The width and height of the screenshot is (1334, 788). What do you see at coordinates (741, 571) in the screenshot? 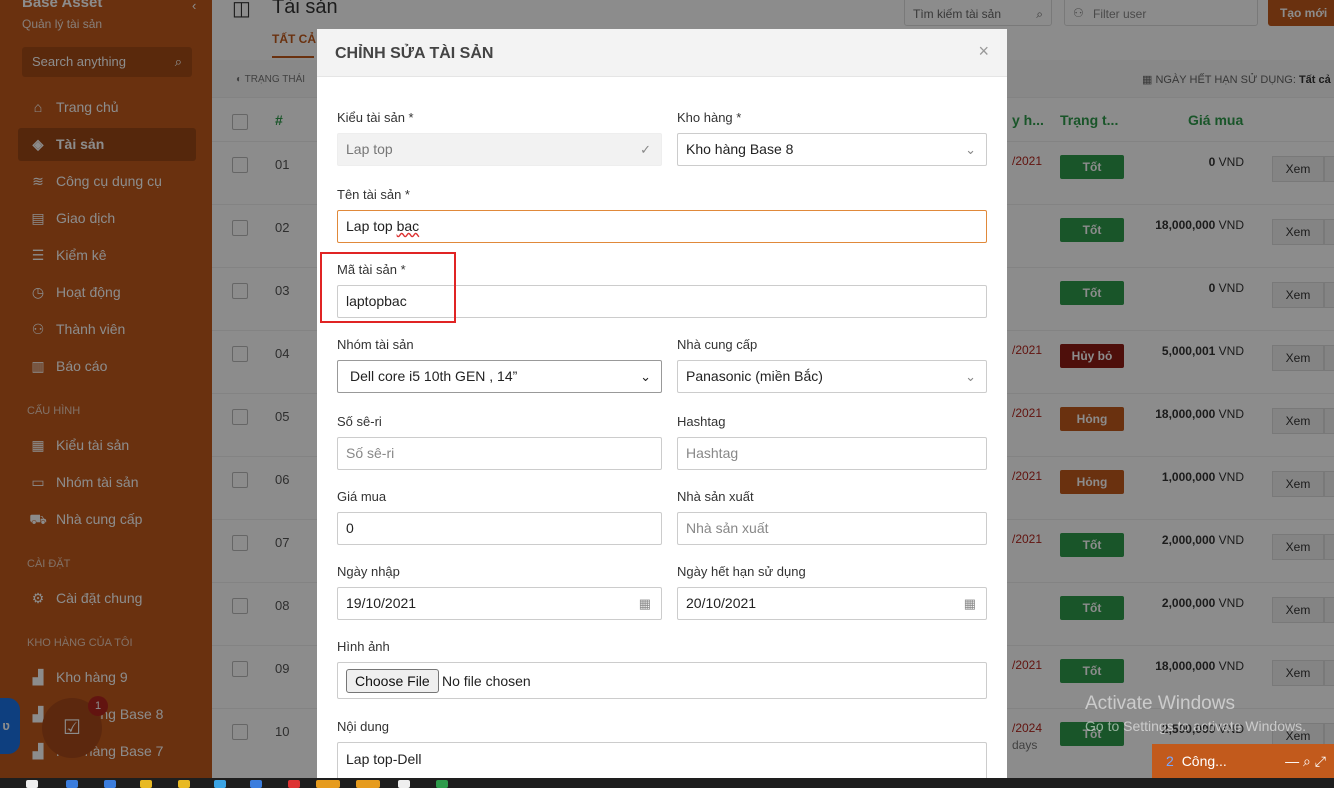
I see `expire-date-label: Ngày hết hạn sử dụng` at bounding box center [741, 571].